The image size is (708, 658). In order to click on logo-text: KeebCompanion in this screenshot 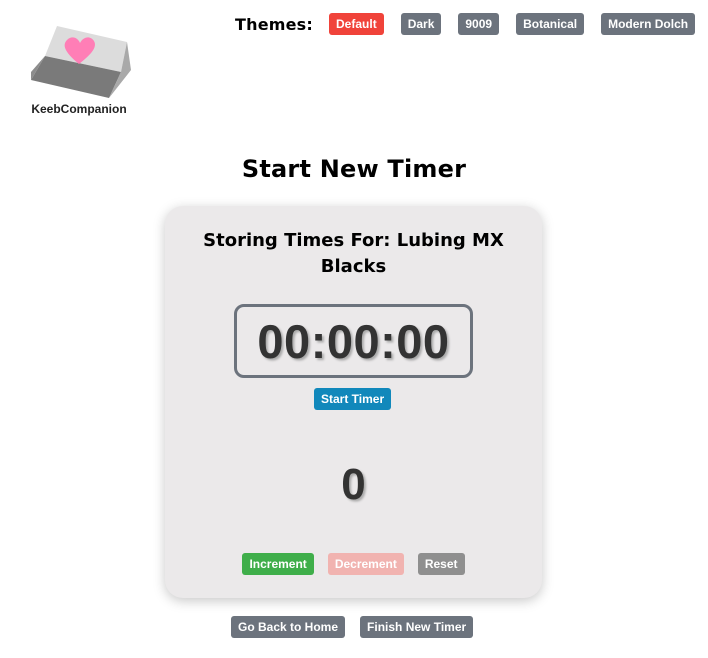, I will do `click(79, 109)`.